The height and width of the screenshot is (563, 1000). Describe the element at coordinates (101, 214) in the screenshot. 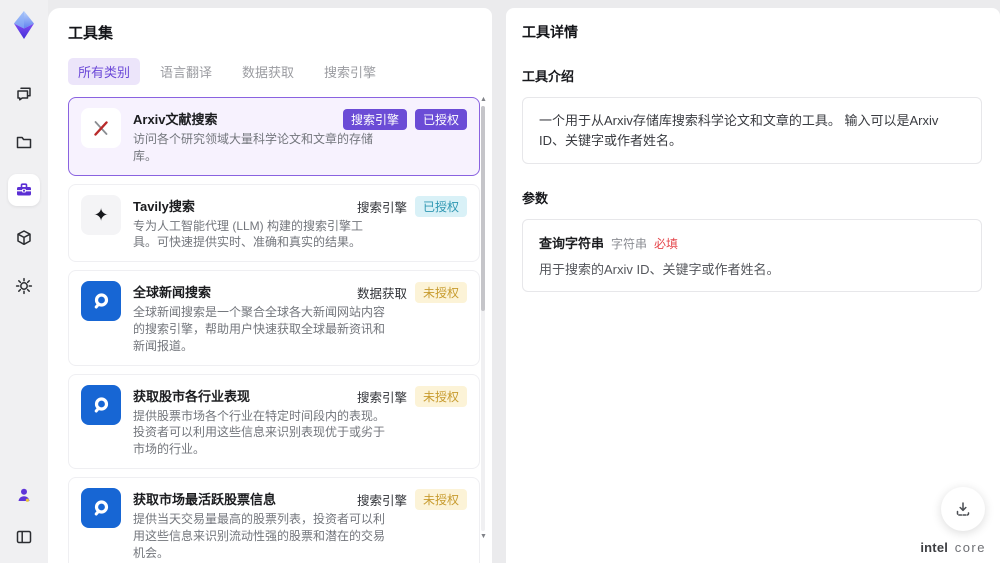

I see `tavily-star-icon: ✦` at that location.